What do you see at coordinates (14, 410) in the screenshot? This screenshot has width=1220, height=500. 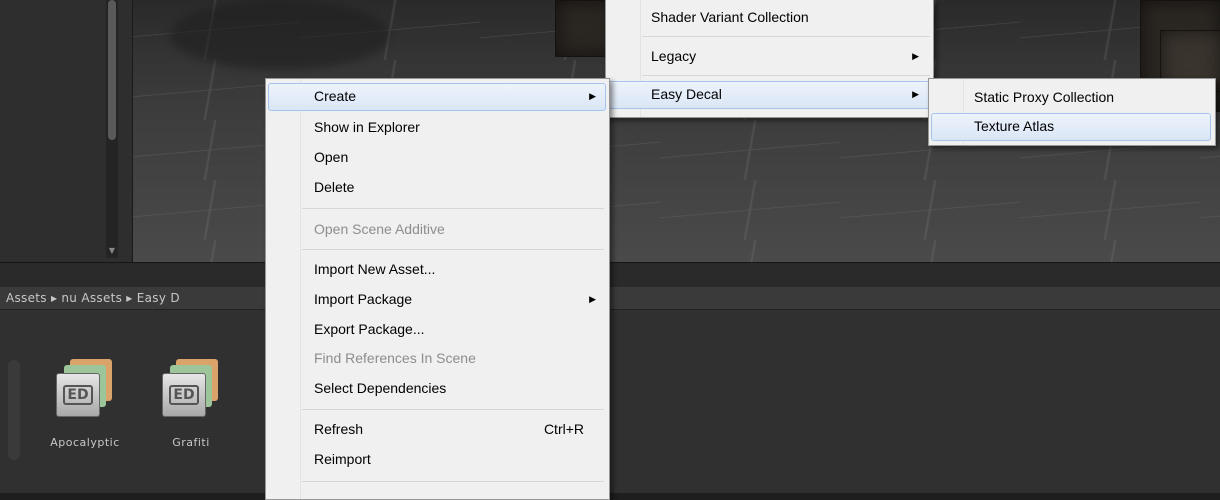 I see `project-scrollbar` at bounding box center [14, 410].